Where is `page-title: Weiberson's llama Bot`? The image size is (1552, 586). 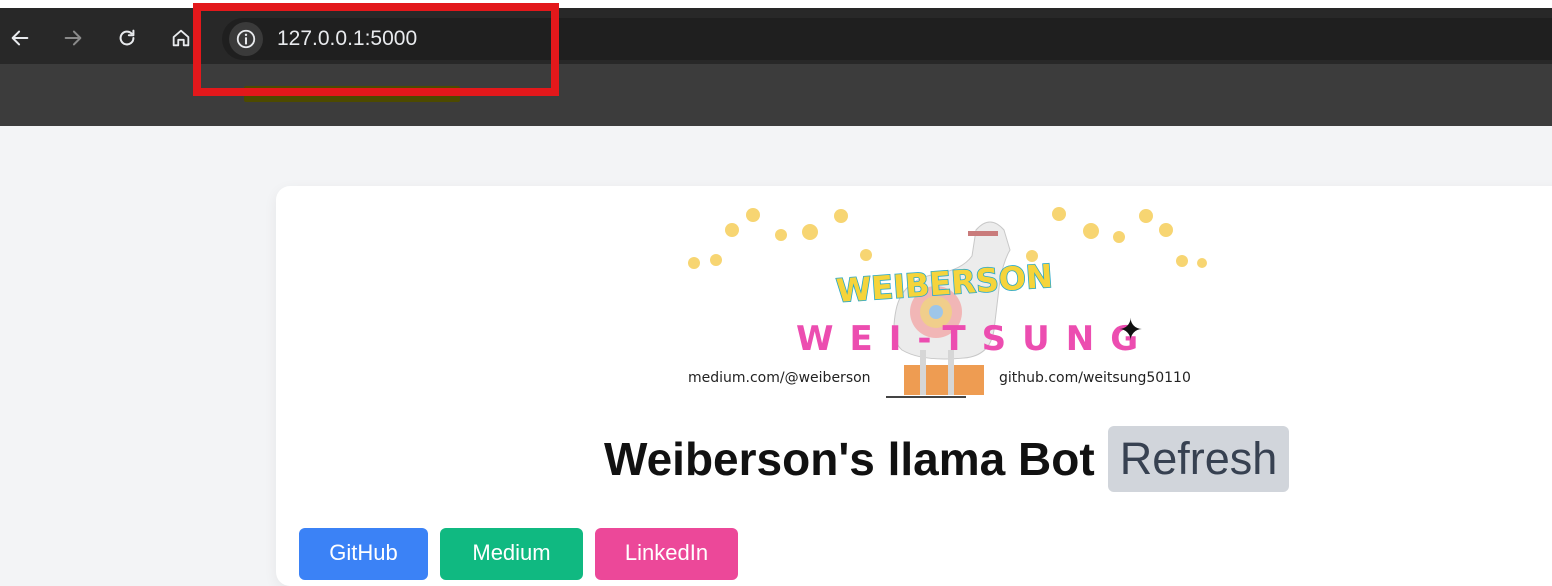 page-title: Weiberson's llama Bot is located at coordinates (849, 459).